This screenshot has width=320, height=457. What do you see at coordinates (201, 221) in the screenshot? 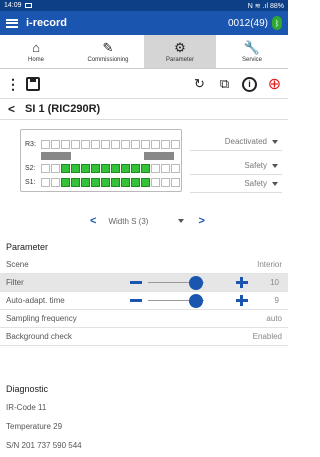
I see `next-width-icon: >` at bounding box center [201, 221].